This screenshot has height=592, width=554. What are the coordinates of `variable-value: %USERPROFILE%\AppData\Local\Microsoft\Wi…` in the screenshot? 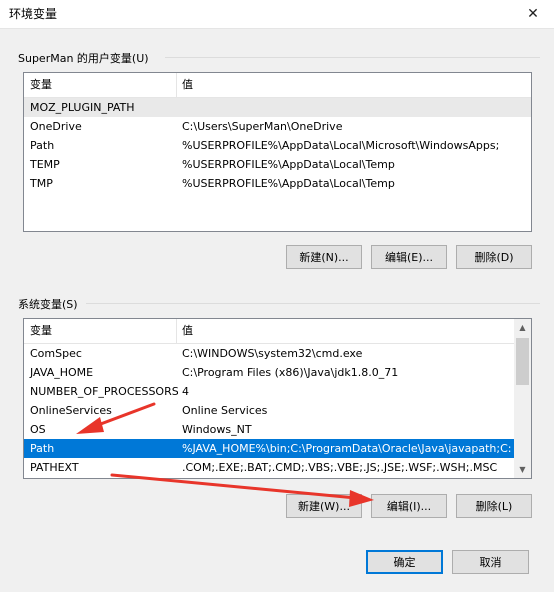 It's located at (341, 145).